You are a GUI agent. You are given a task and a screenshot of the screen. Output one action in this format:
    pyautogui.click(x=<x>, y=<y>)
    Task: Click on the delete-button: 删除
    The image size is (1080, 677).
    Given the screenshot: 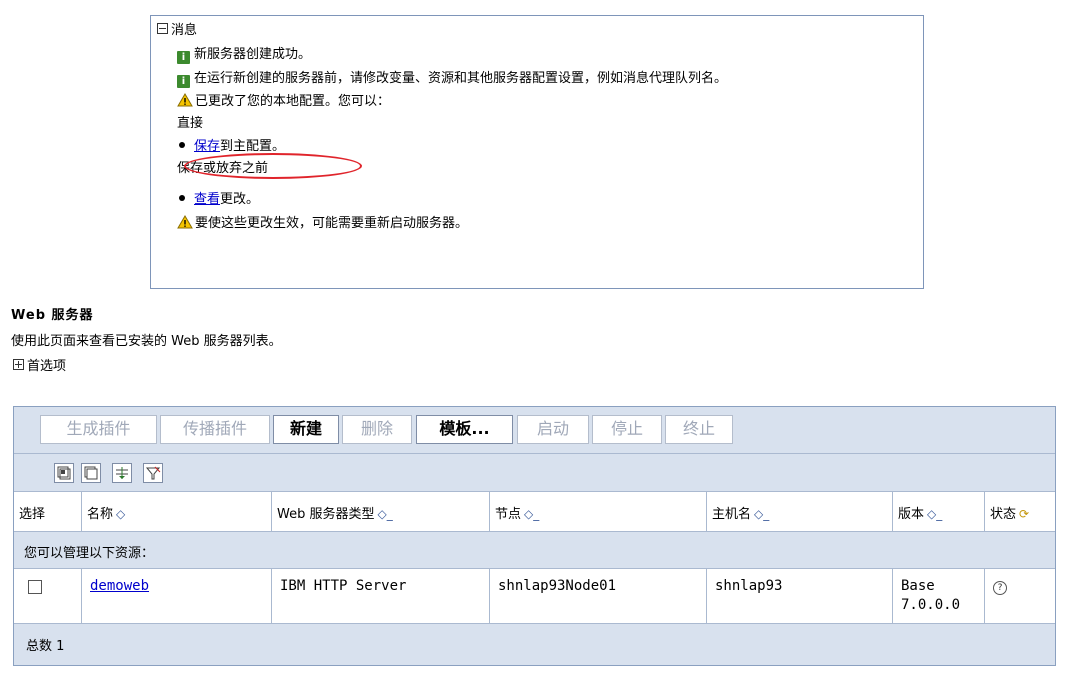 What is the action you would take?
    pyautogui.click(x=377, y=429)
    